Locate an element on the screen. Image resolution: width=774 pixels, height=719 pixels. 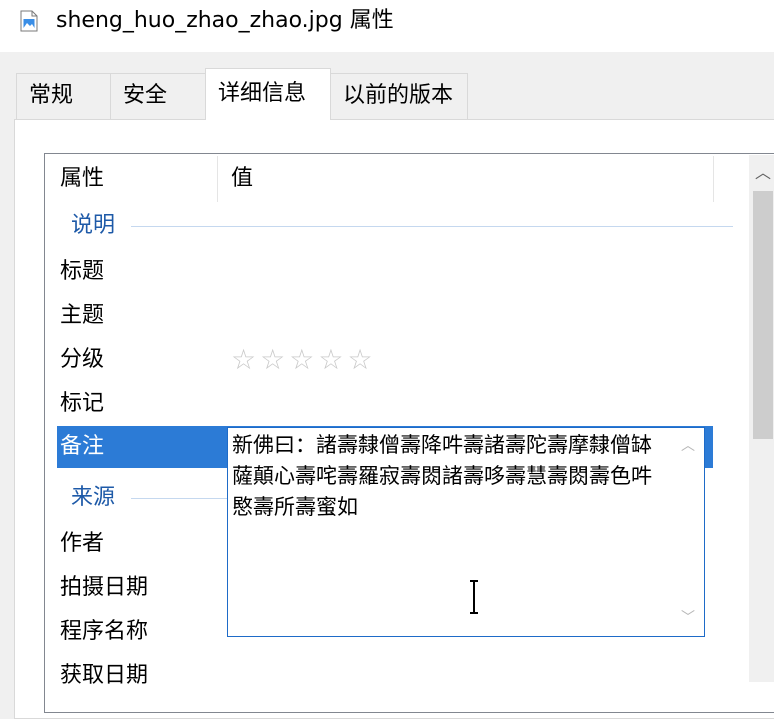
window-title-bar: sheng_huo_zhao_zhao.jpg 属性 is located at coordinates (387, 26).